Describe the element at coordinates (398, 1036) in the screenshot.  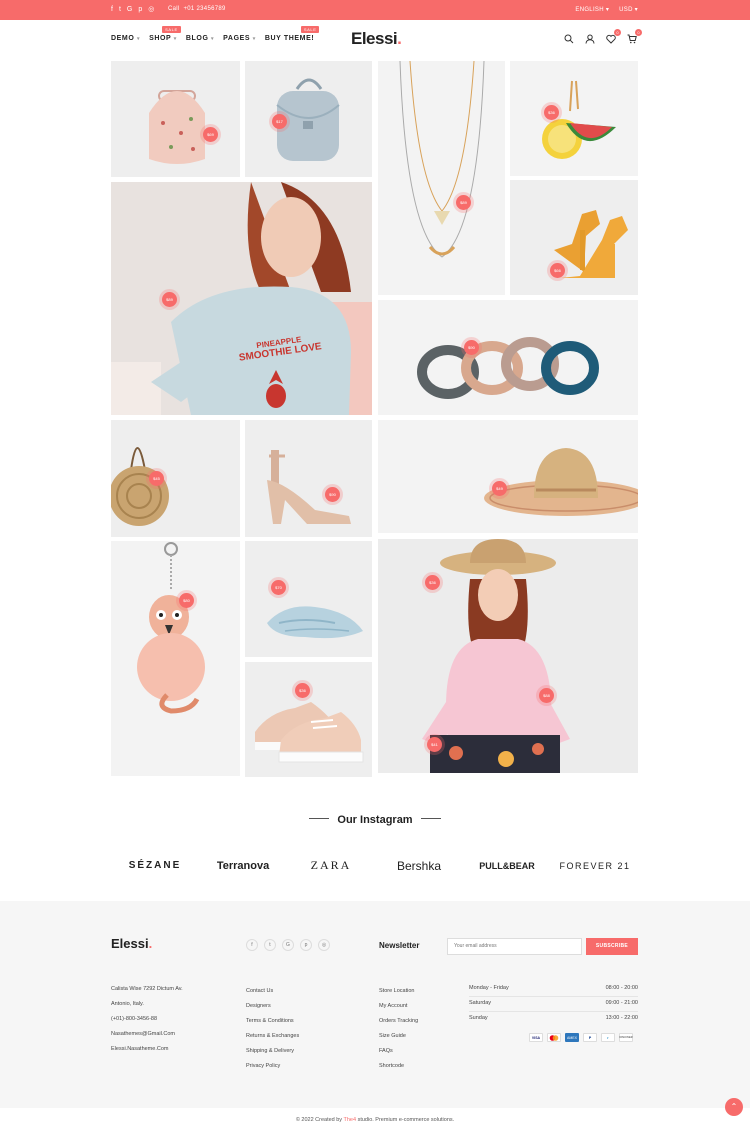
I see `footer-link: Size Guide` at that location.